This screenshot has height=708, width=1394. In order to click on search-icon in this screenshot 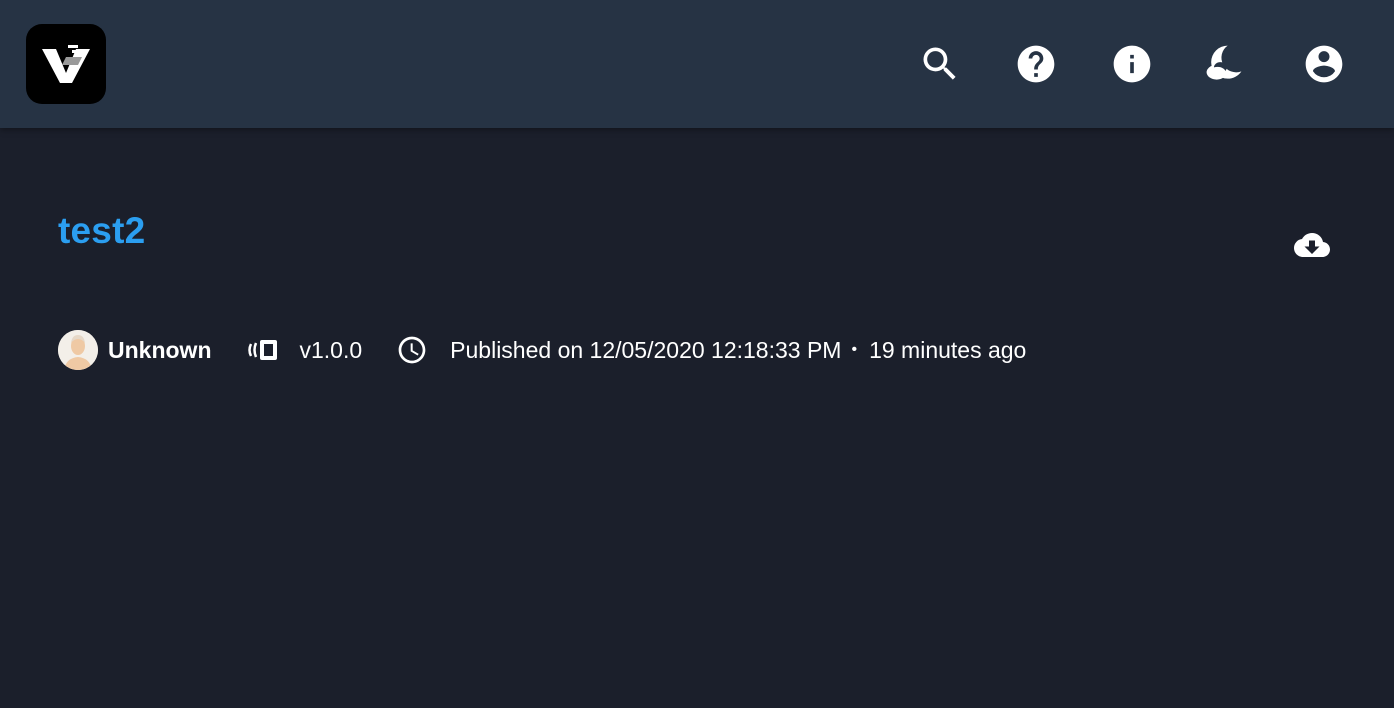, I will do `click(939, 63)`.